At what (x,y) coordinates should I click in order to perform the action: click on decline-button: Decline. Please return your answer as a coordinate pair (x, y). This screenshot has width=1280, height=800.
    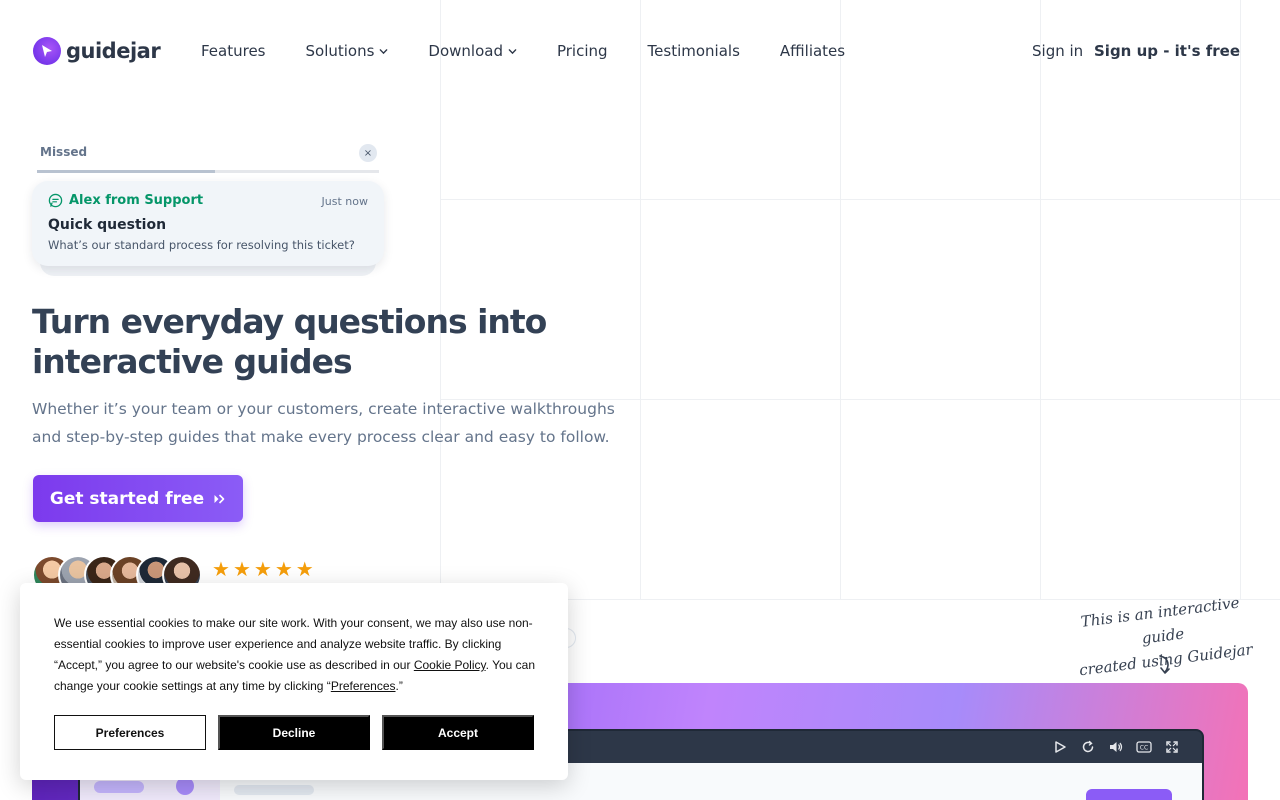
    Looking at the image, I should click on (294, 732).